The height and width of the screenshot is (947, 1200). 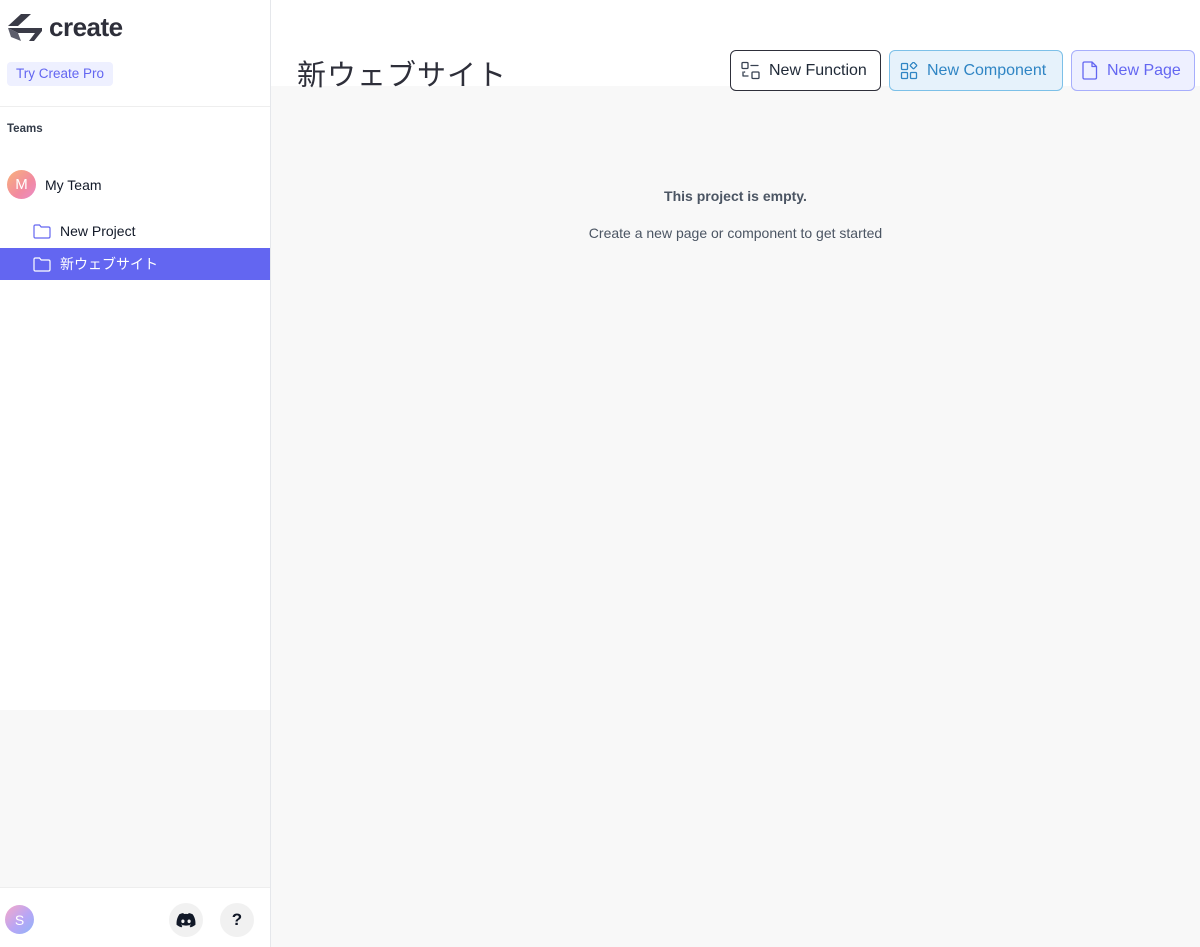 I want to click on project-item-new-project: New Project, so click(x=135, y=231).